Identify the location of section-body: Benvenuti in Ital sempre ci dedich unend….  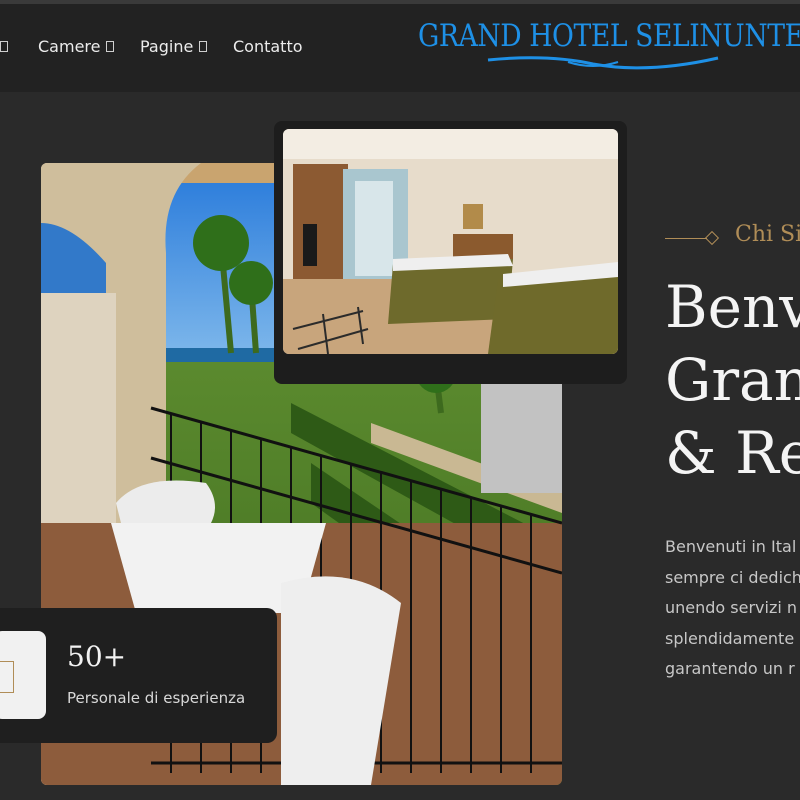
(732, 608).